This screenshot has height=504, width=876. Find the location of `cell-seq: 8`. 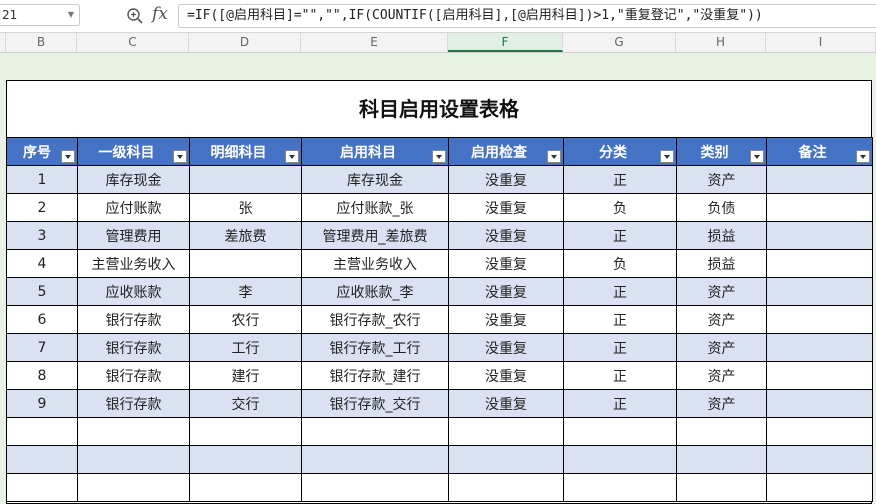

cell-seq: 8 is located at coordinates (42, 375).